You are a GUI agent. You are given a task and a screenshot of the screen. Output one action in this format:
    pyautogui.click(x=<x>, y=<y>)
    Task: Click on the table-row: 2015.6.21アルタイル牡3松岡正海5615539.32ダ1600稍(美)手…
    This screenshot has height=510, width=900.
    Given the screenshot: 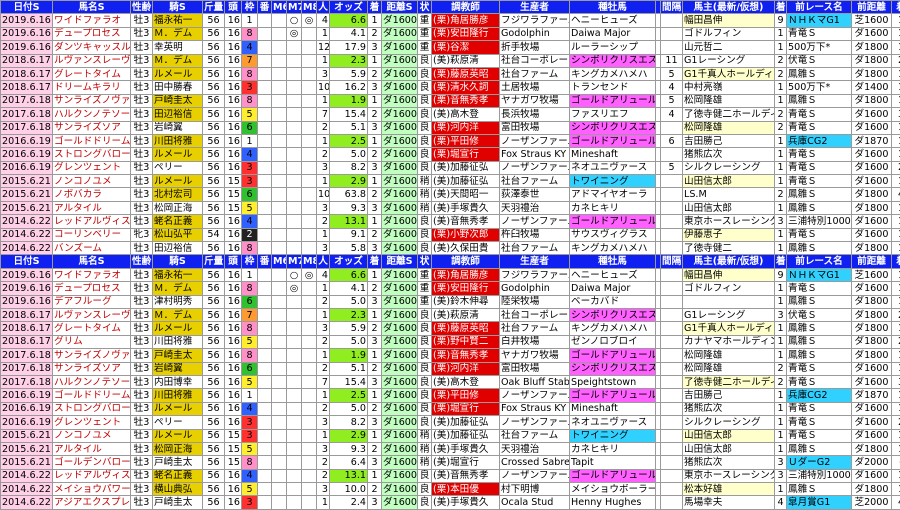 What is the action you would take?
    pyautogui.click(x=450, y=448)
    